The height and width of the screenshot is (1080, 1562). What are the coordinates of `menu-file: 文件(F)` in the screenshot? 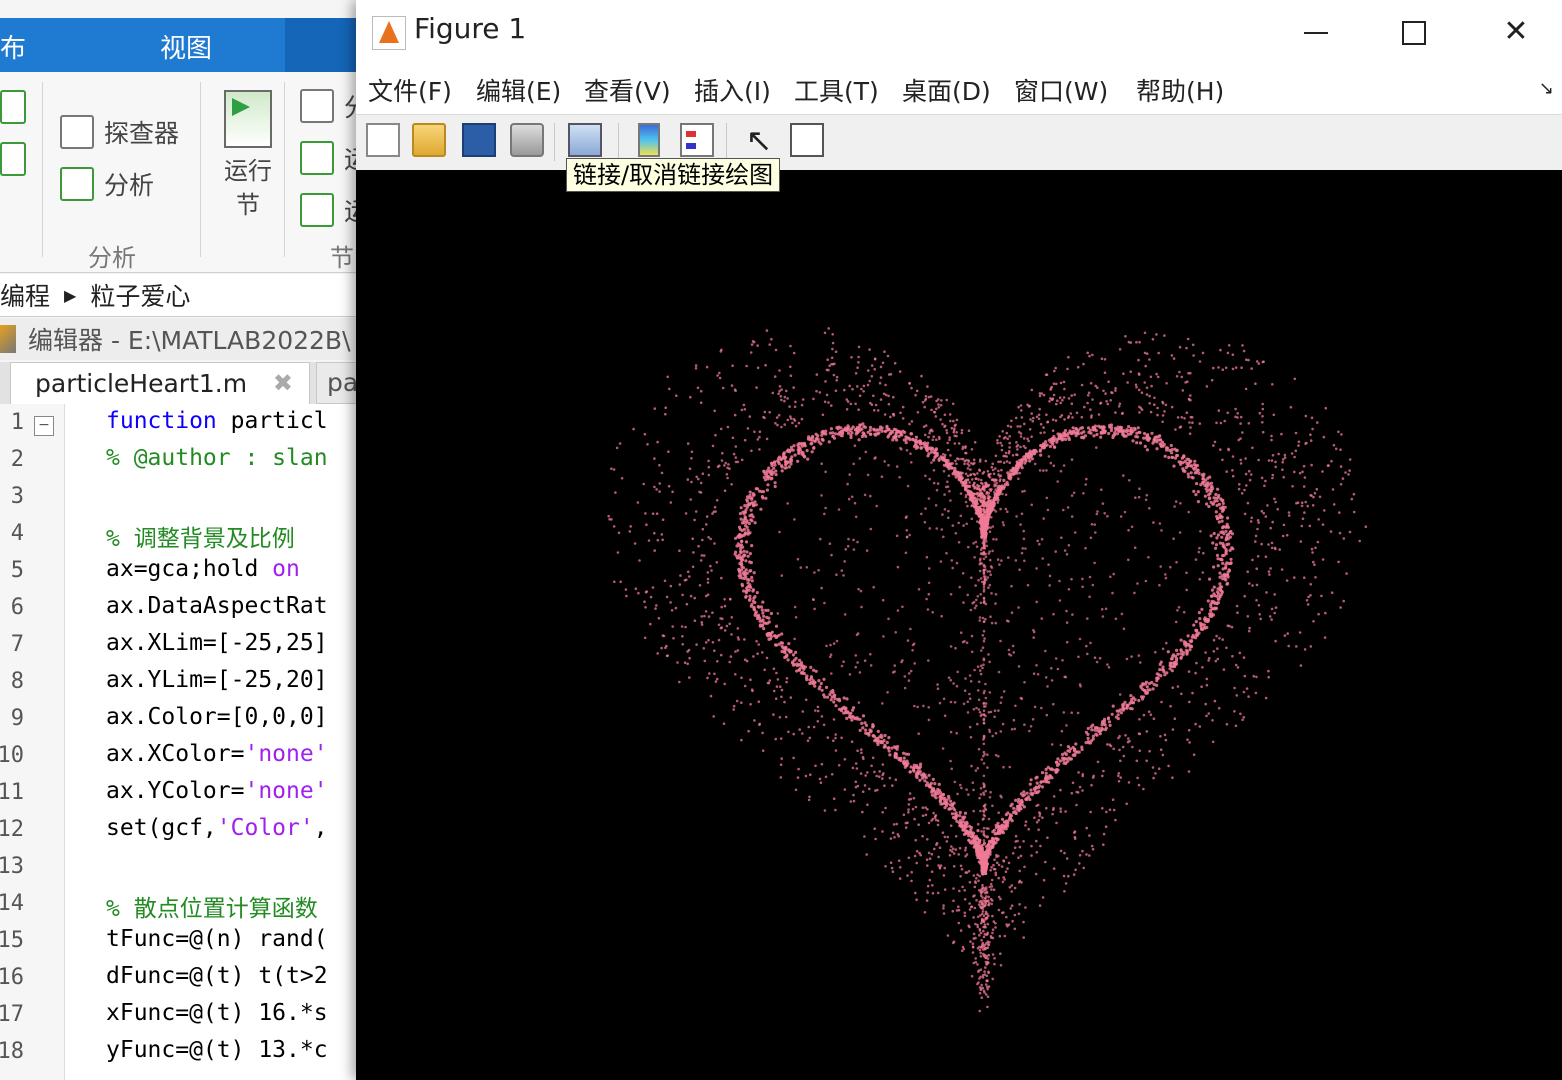 It's located at (410, 90).